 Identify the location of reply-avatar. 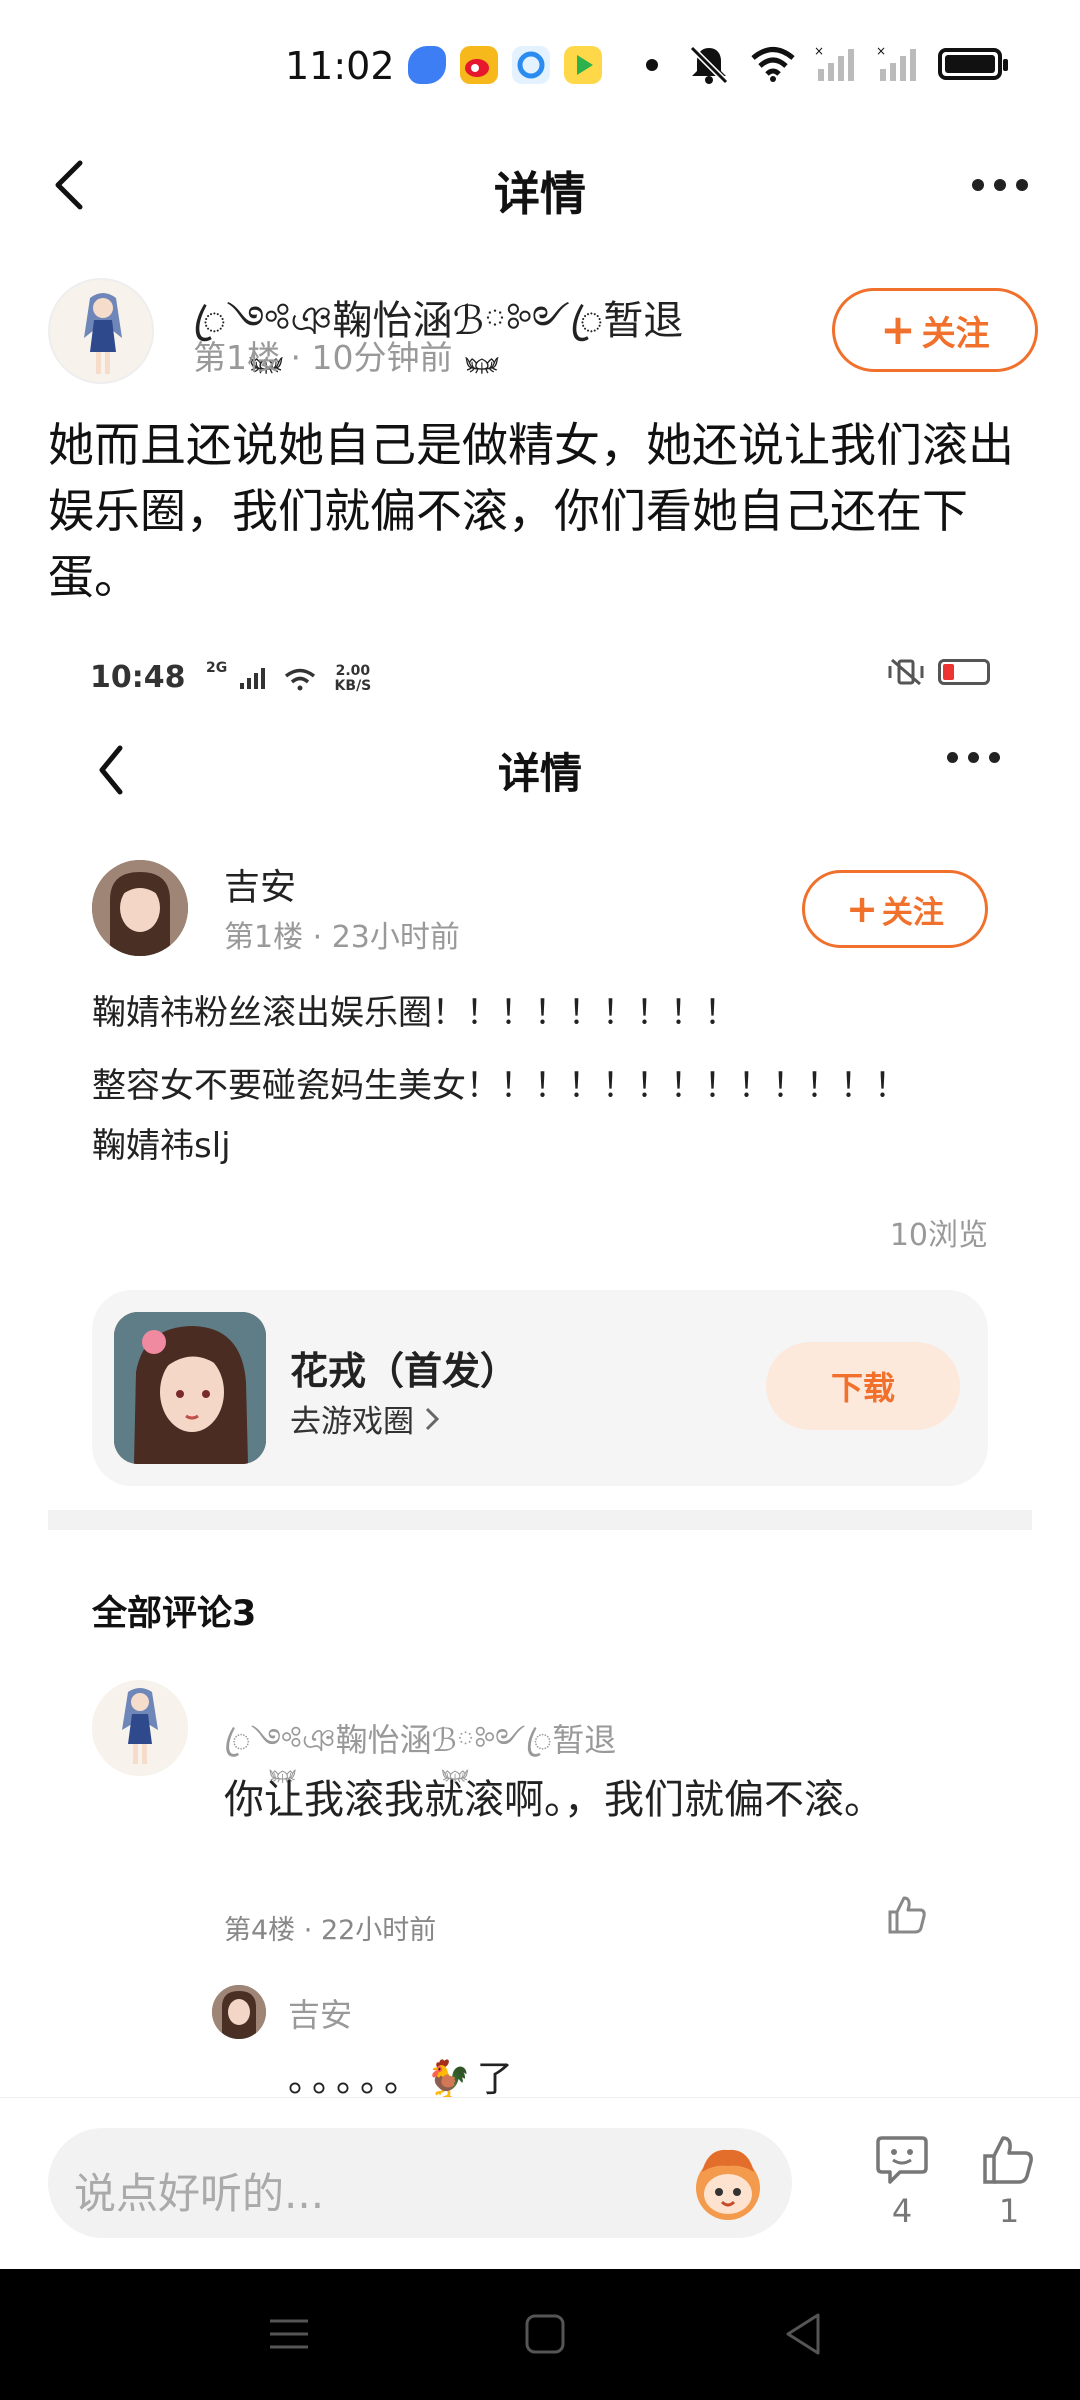
(239, 2012).